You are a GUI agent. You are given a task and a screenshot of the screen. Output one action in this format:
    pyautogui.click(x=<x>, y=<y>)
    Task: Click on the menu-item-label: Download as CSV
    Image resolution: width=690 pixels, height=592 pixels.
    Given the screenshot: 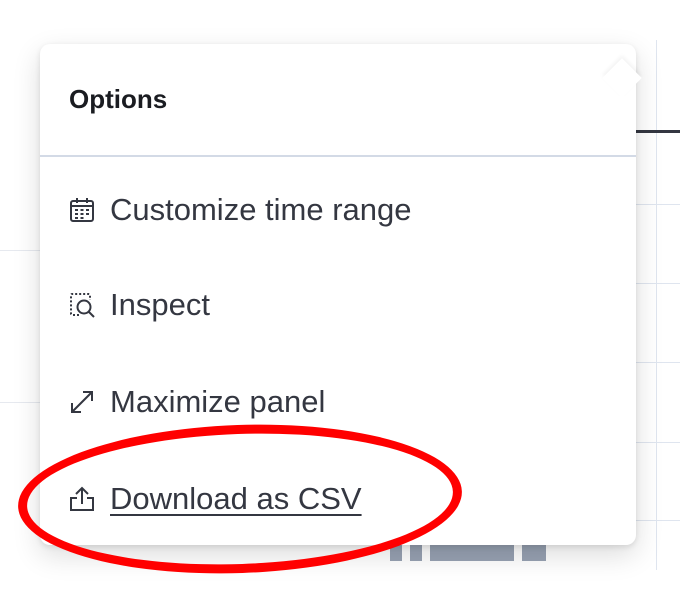 What is the action you would take?
    pyautogui.click(x=236, y=498)
    